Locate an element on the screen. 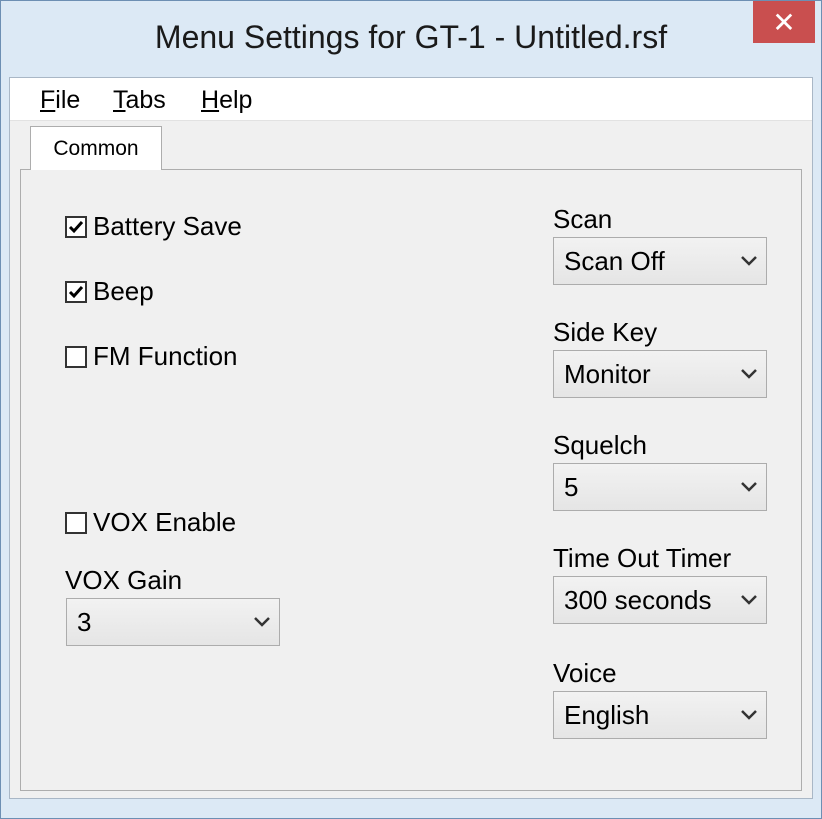 This screenshot has width=822, height=819. title-bar: Menu Settings for GT-1 - Untitled.rsf ✕ is located at coordinates (411, 39).